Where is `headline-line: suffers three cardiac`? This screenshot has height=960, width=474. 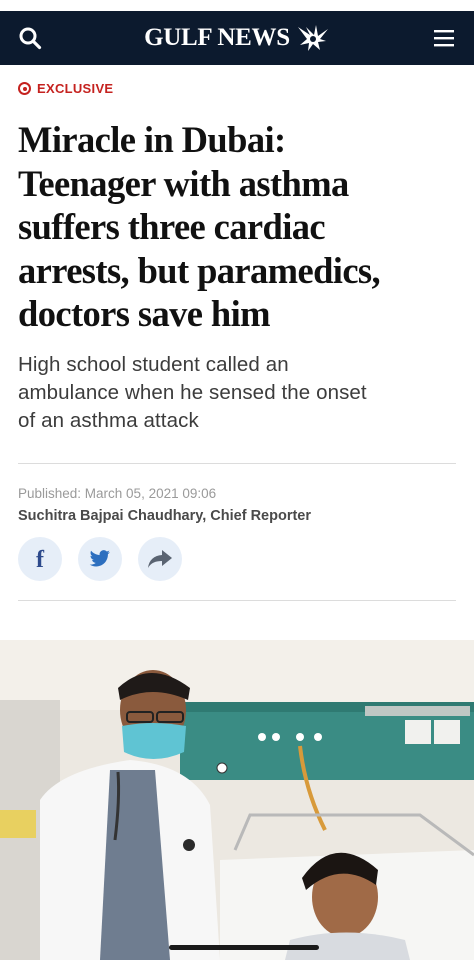 headline-line: suffers three cardiac is located at coordinates (172, 226).